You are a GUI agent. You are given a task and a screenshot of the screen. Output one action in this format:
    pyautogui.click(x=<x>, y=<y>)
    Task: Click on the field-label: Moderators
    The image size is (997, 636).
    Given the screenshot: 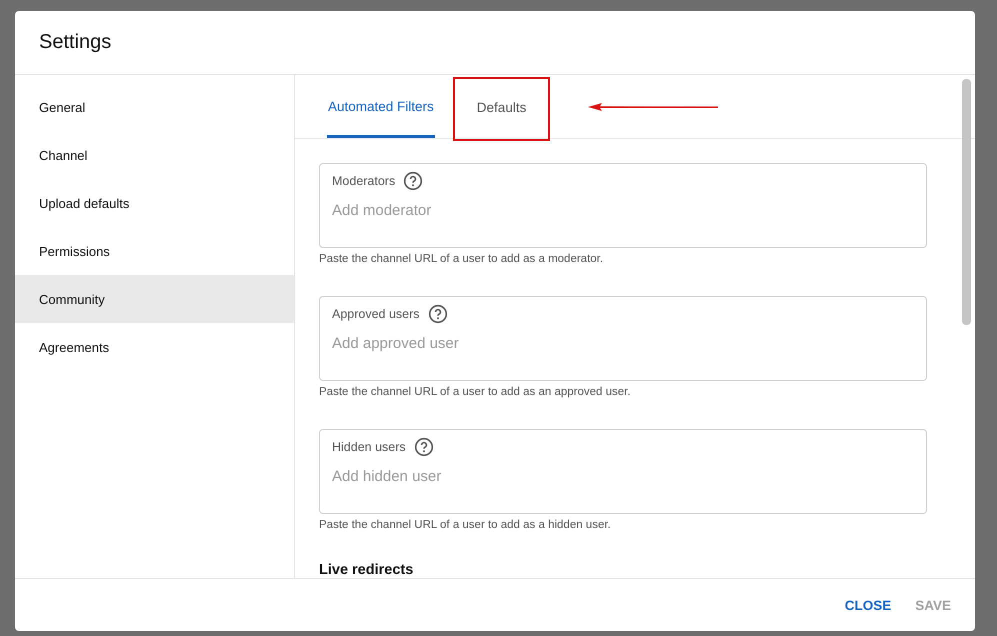 What is the action you would take?
    pyautogui.click(x=364, y=181)
    